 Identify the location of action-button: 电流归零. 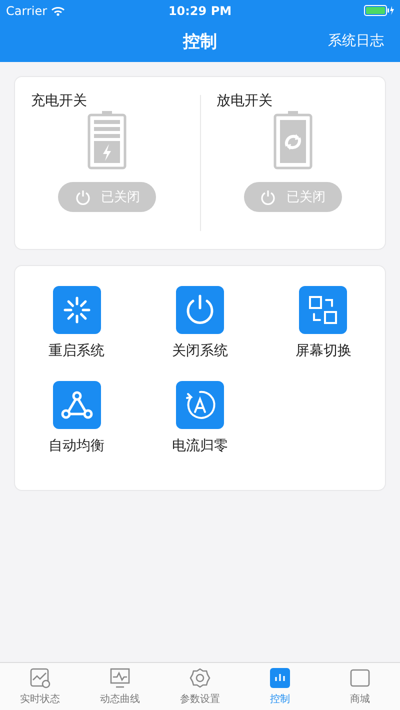
(200, 420).